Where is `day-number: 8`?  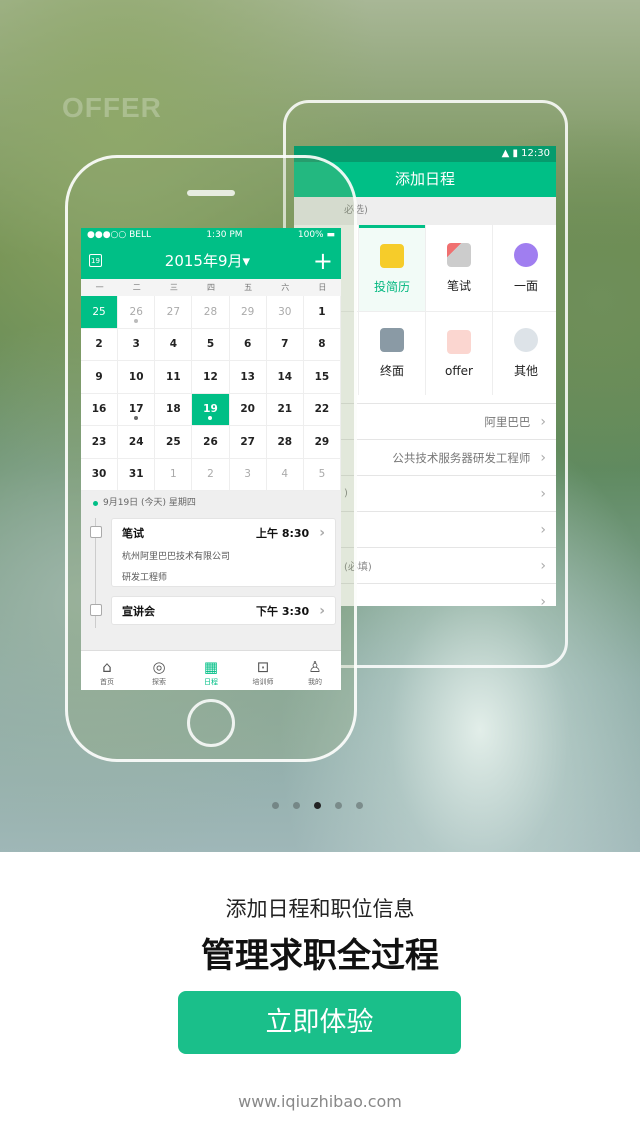
day-number: 8 is located at coordinates (322, 344).